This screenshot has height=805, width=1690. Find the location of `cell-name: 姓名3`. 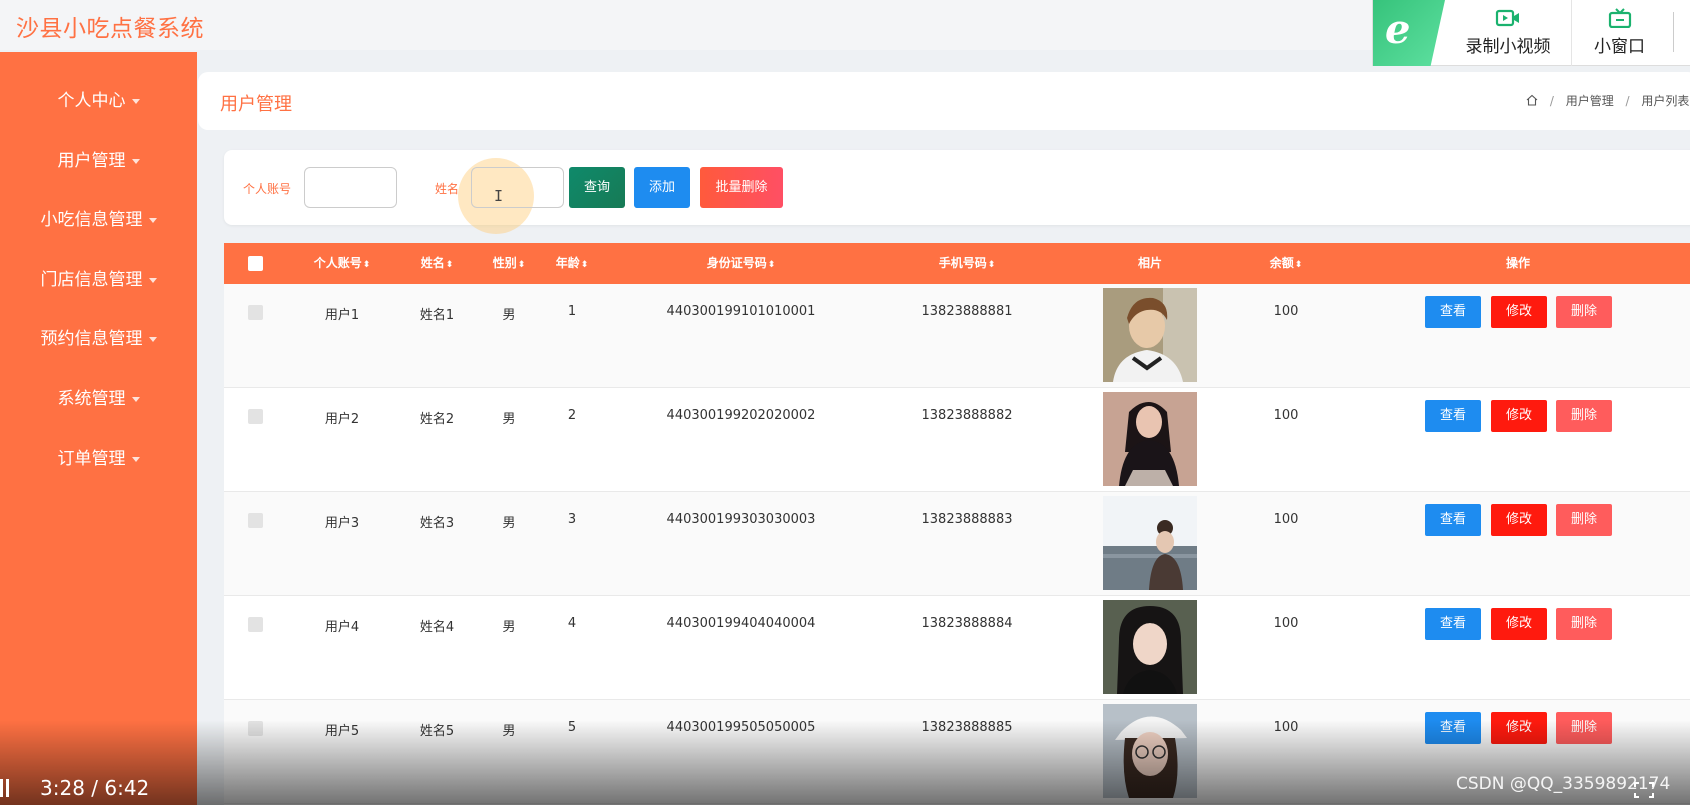

cell-name: 姓名3 is located at coordinates (437, 523).